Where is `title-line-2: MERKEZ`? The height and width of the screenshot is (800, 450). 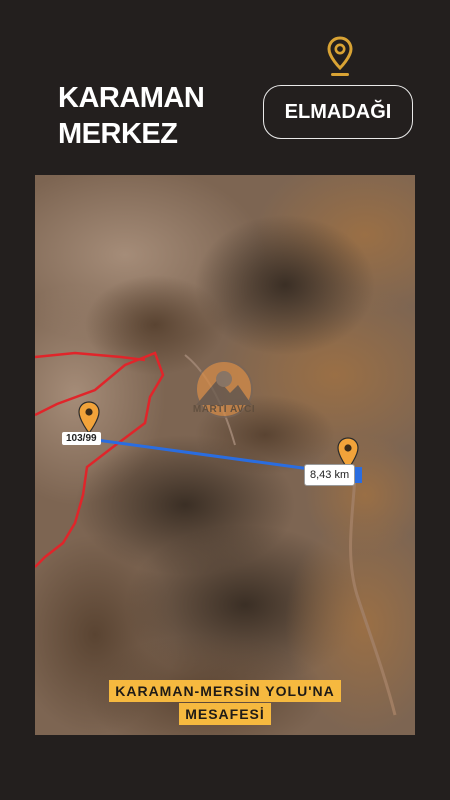 title-line-2: MERKEZ is located at coordinates (118, 134).